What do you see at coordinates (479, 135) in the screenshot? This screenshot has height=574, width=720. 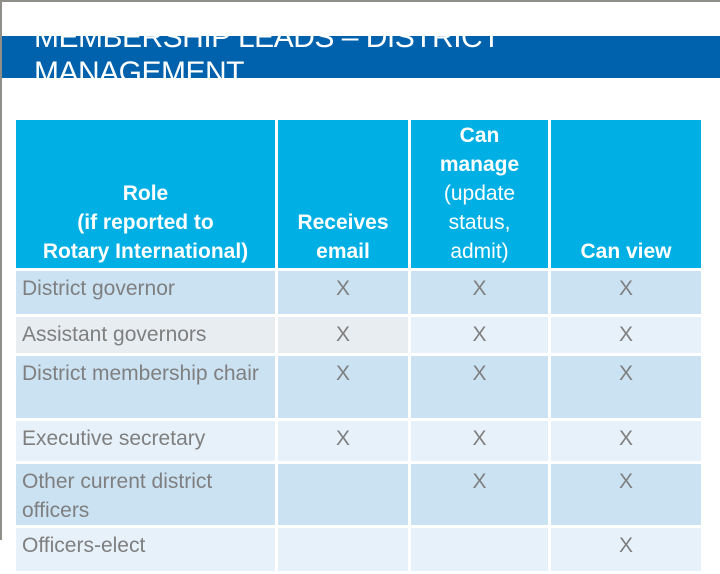 I see `header-can-manage-line: Can` at bounding box center [479, 135].